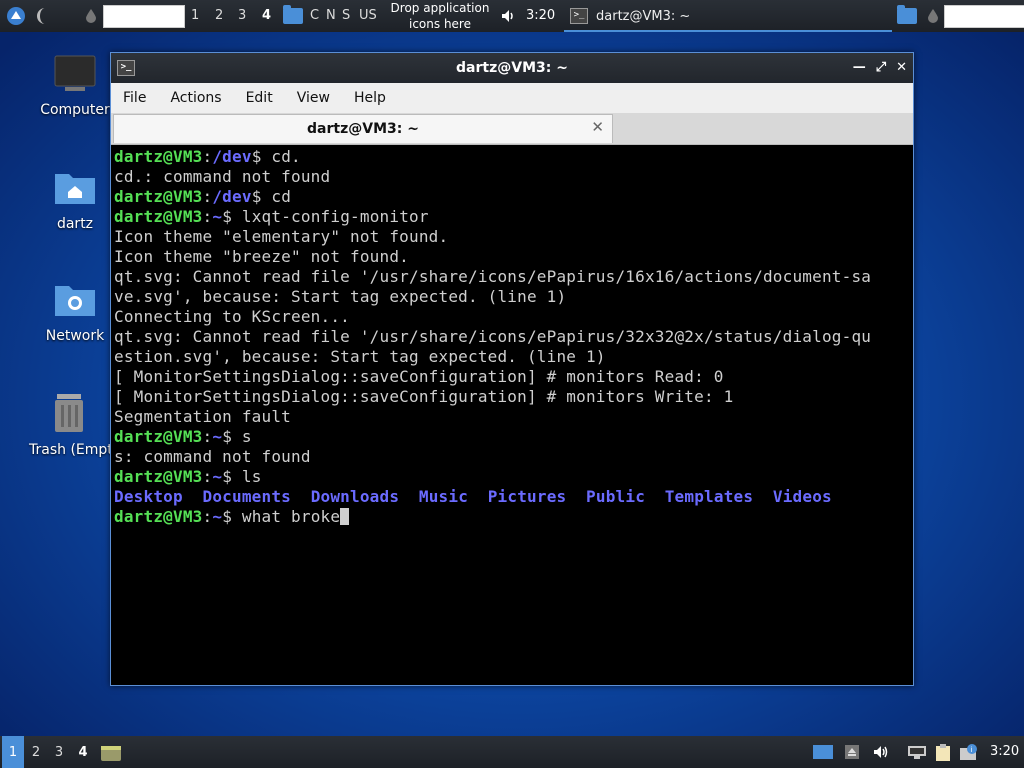 The height and width of the screenshot is (768, 1024). Describe the element at coordinates (70, 450) in the screenshot. I see `desktop-icon-label: Trash (Empty)` at that location.